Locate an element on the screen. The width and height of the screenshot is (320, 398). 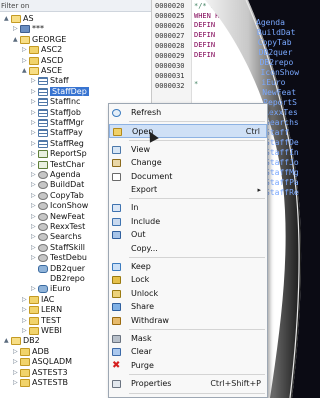
tree-item-iac: ▷ IAC is located at coordinates (38, 300).